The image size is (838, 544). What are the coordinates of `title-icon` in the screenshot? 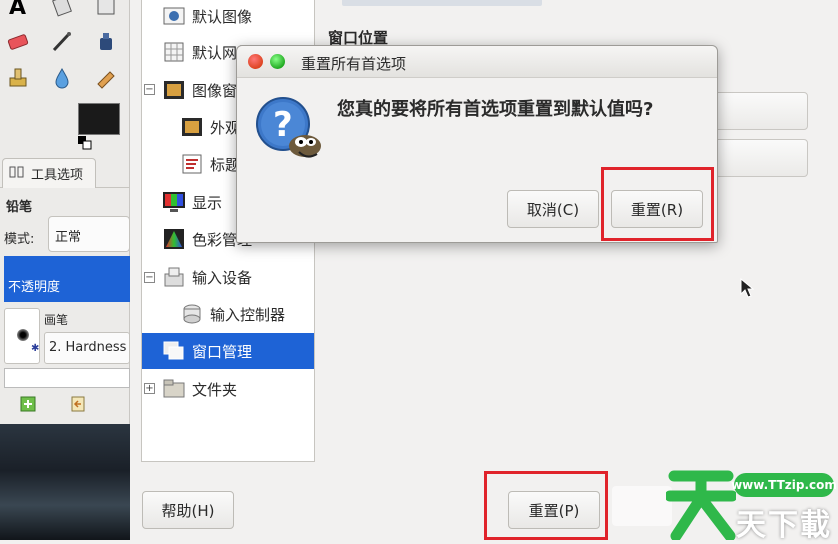 It's located at (192, 164).